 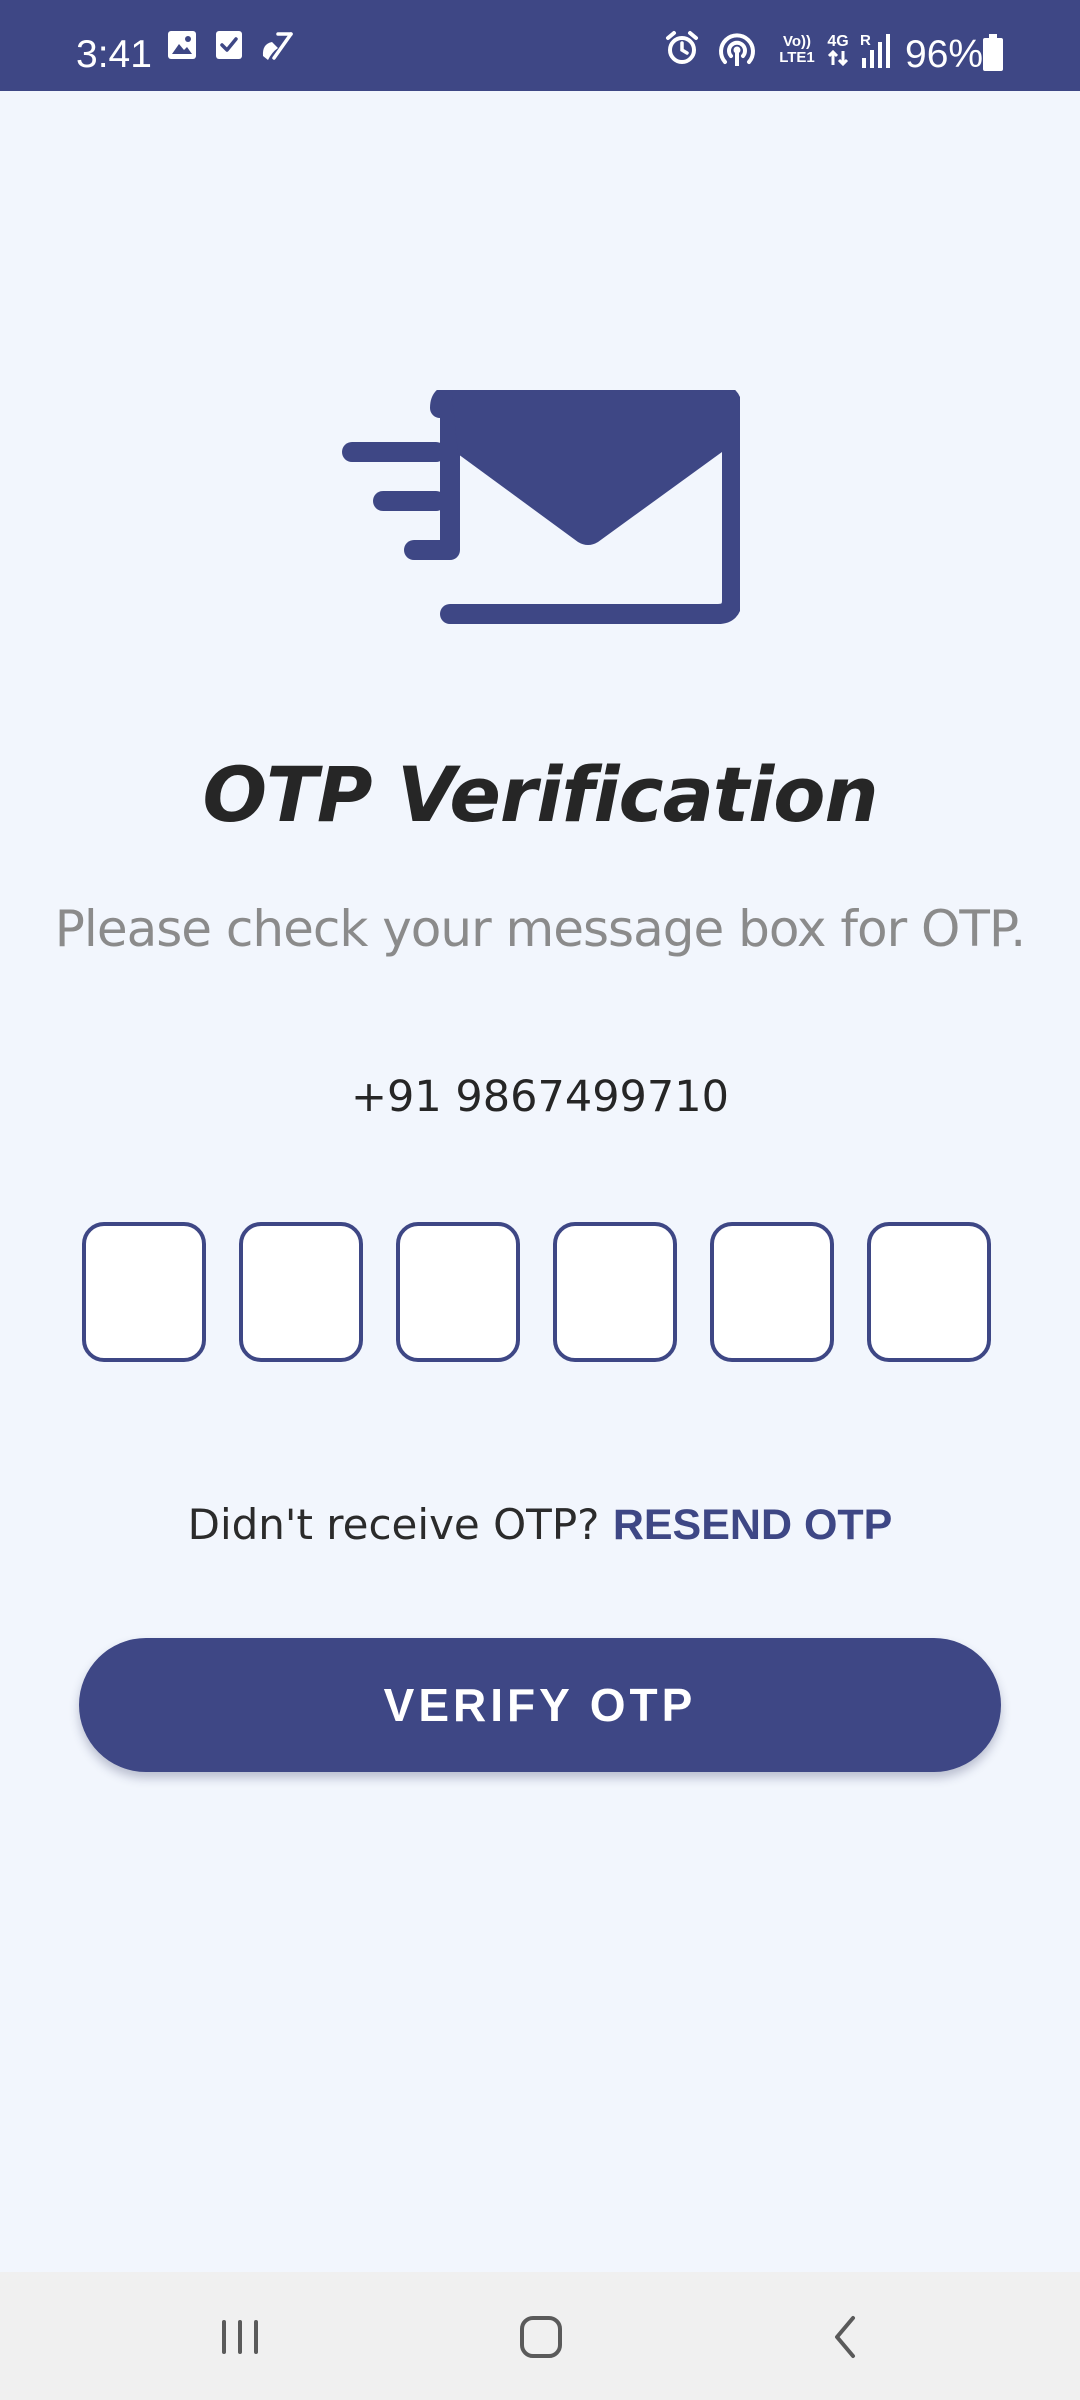 I want to click on fast-mail-icon, so click(x=541, y=507).